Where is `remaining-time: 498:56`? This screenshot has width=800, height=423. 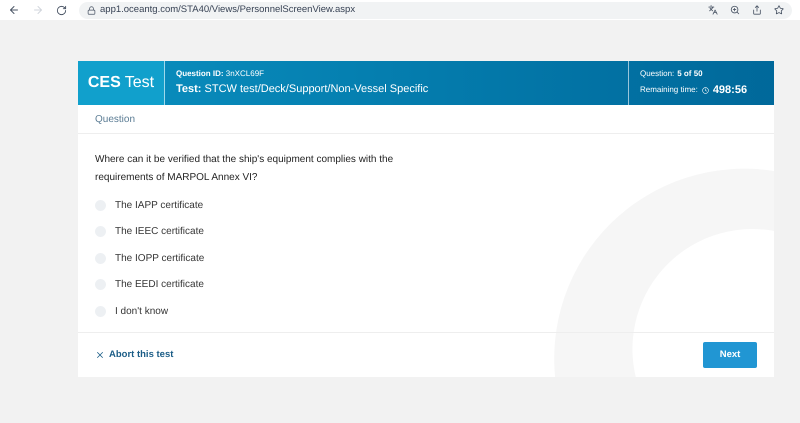 remaining-time: 498:56 is located at coordinates (730, 90).